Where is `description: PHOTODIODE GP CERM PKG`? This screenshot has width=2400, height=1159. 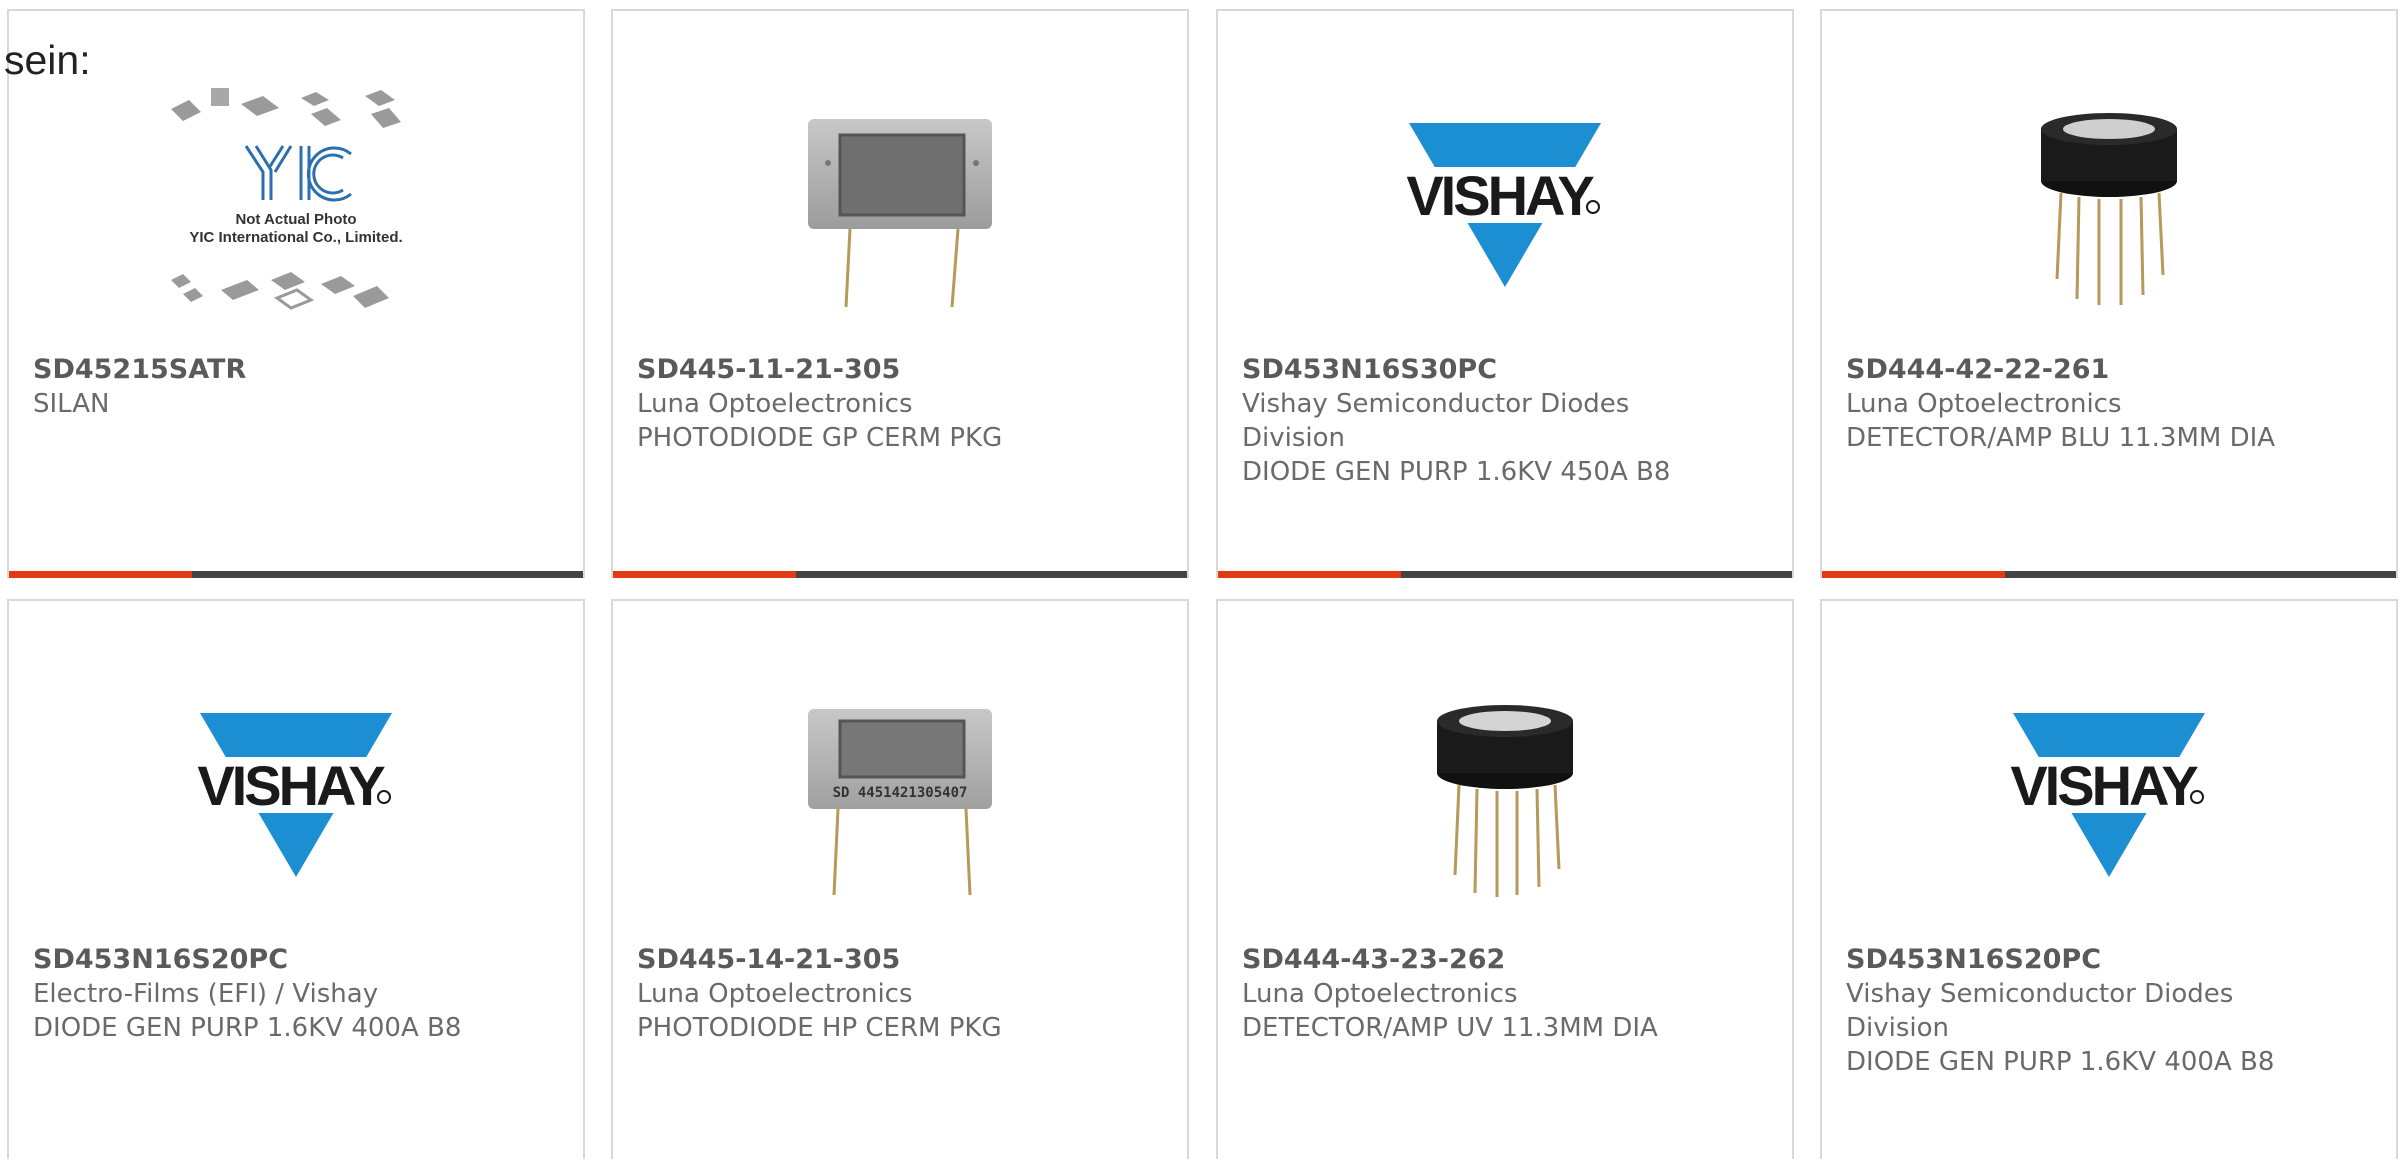
description: PHOTODIODE GP CERM PKG is located at coordinates (820, 438).